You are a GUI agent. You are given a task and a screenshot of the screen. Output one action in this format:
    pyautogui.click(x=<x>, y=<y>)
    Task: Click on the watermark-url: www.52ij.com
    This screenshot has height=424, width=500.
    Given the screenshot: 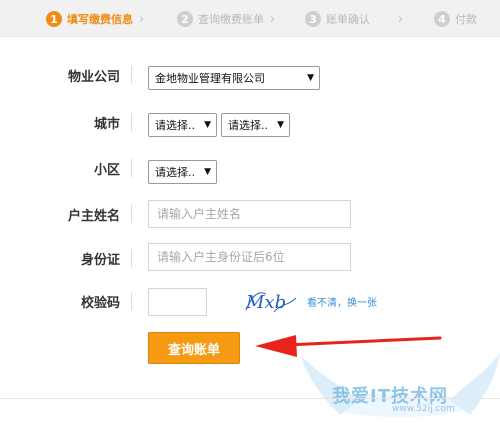 What is the action you would take?
    pyautogui.click(x=423, y=409)
    